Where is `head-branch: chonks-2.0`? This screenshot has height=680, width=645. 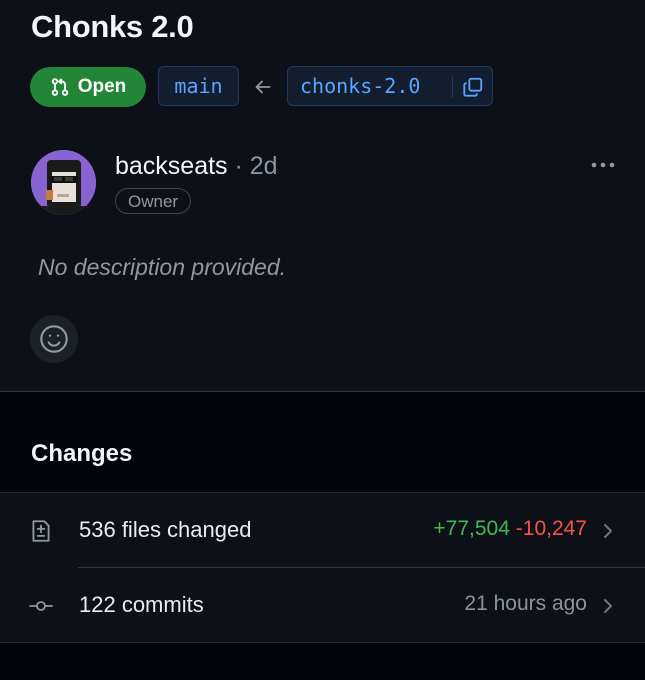
head-branch: chonks-2.0 is located at coordinates (390, 86).